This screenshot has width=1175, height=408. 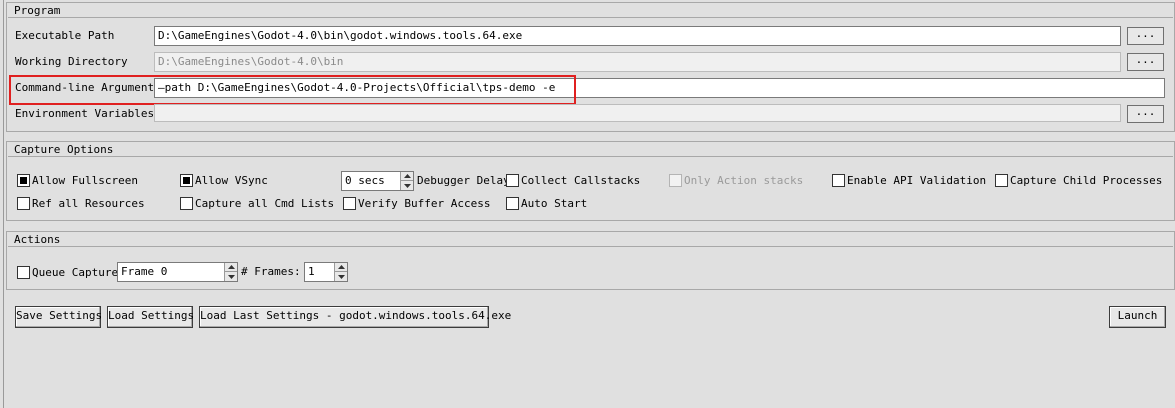 I want to click on frame-spinbox: Frame 0, so click(x=177, y=272).